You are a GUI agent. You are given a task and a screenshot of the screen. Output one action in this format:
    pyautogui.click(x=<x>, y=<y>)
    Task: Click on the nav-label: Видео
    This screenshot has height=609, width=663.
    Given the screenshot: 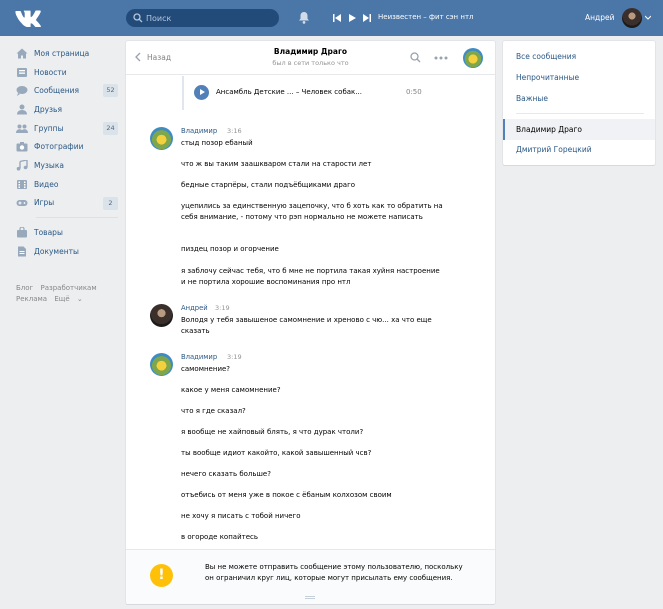 What is the action you would take?
    pyautogui.click(x=46, y=184)
    